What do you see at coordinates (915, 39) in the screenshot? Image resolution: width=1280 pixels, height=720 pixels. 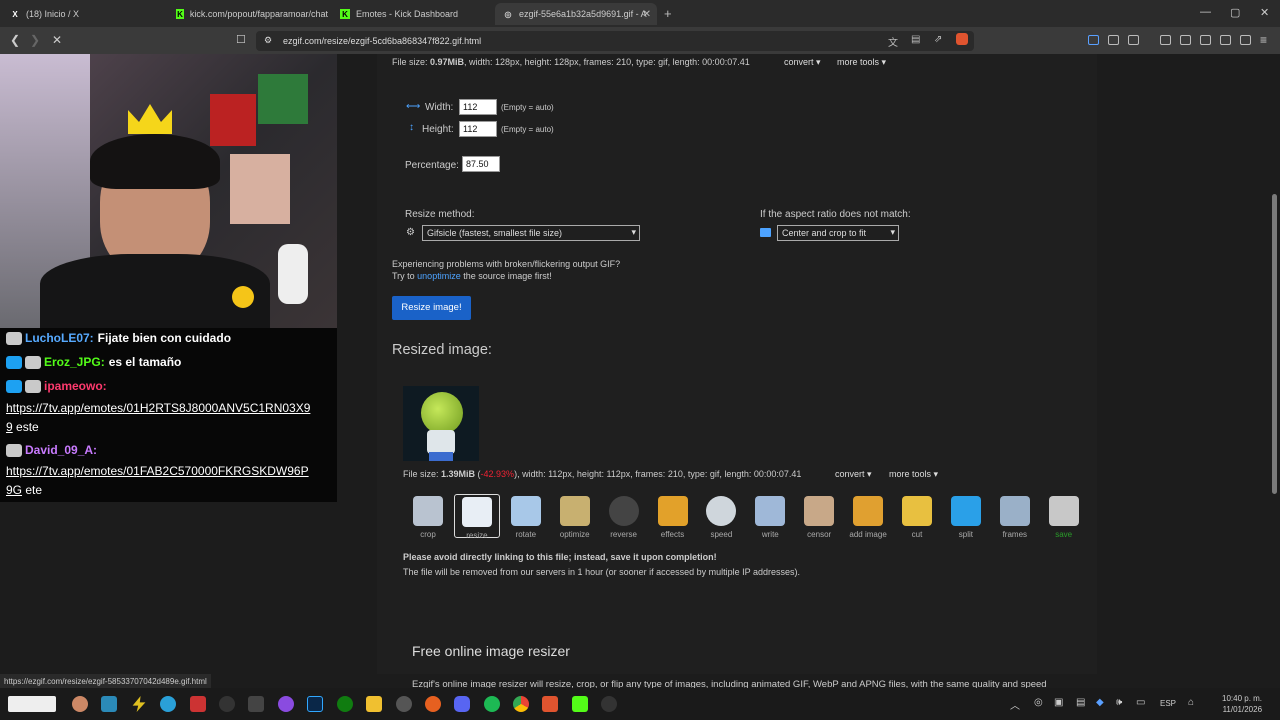 I see `reader-icon: ▤` at bounding box center [915, 39].